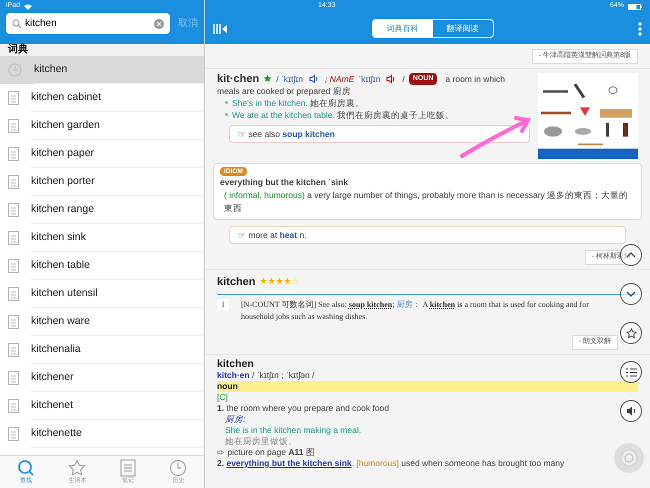 This screenshot has width=650, height=488. What do you see at coordinates (415, 311) in the screenshot?
I see `collins-definition: [N-COUNT 可数名词] See also: soup kitchen; 厨房： A kitchen is a room that is used for cooking and for household jobs such as washing dishes.` at bounding box center [415, 311].